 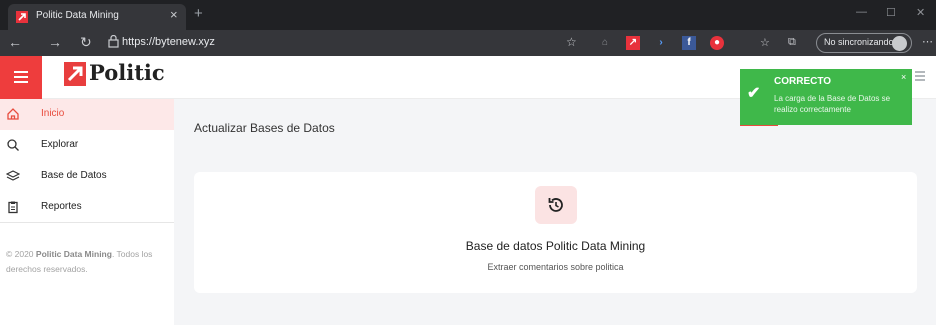 I want to click on address-bar: https://bytenew.xyz, so click(x=168, y=42).